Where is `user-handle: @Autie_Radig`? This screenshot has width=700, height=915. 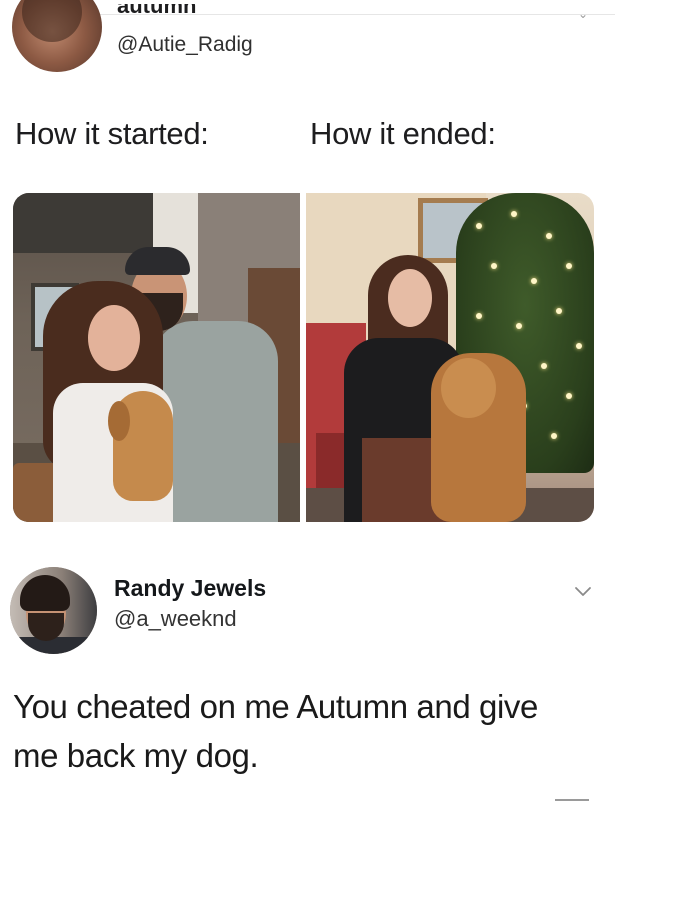
user-handle: @Autie_Radig is located at coordinates (185, 45).